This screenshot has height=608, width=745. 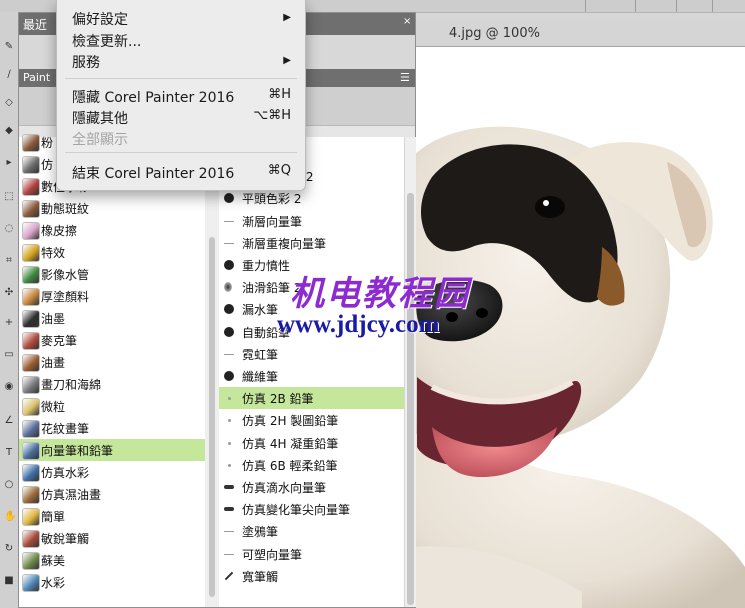 What do you see at coordinates (65, 297) in the screenshot?
I see `category-label: 厚塗顏料` at bounding box center [65, 297].